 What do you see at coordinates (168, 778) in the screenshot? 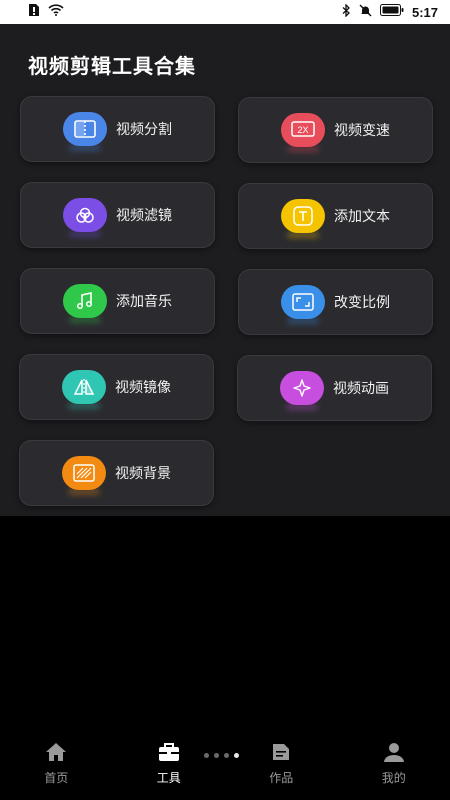
I see `tab-label: 工具` at bounding box center [168, 778].